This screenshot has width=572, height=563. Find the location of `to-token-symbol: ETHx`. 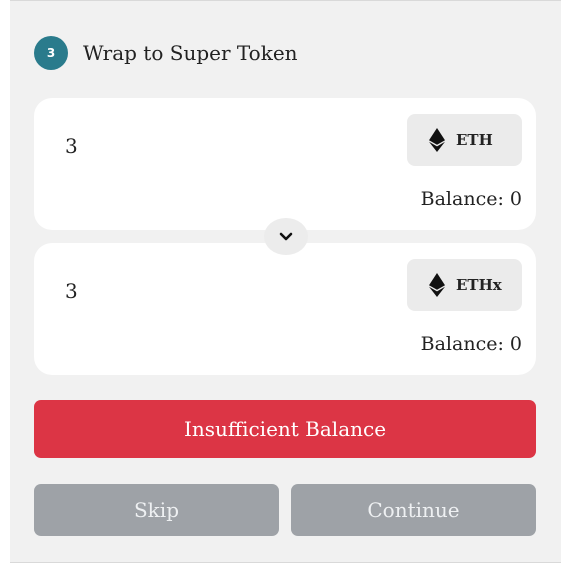

to-token-symbol: ETHx is located at coordinates (479, 285).